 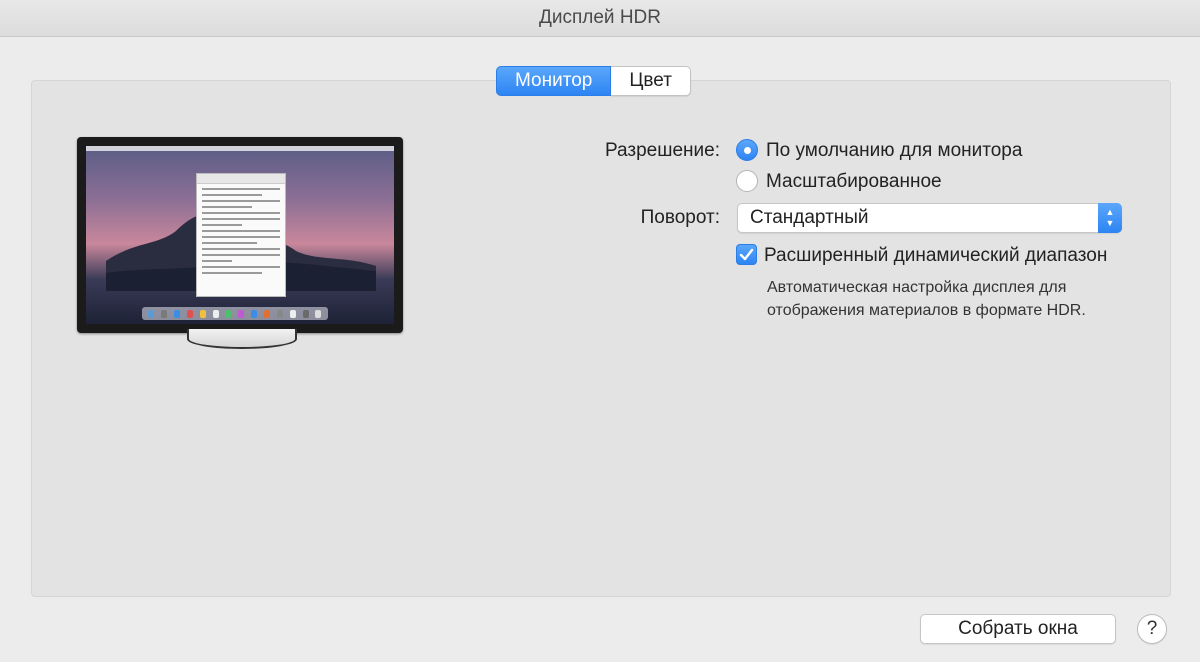 I want to click on tab-monitor: Монитор, so click(x=554, y=81).